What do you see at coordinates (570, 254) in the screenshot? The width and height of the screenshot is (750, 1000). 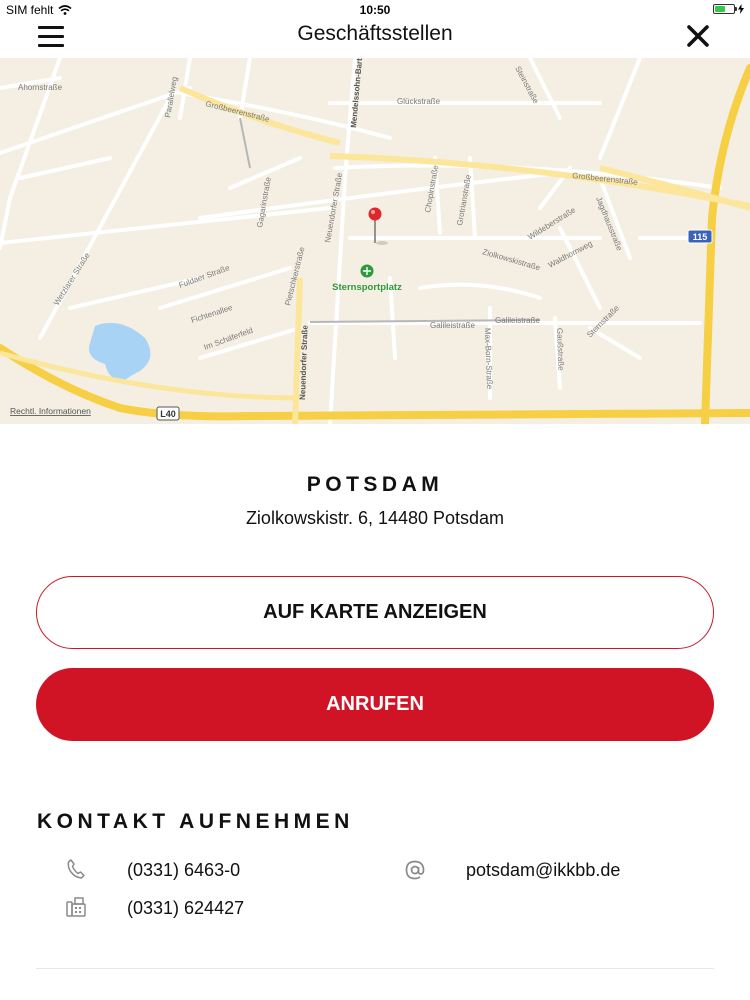 I see `street-label: Waldhornweg` at bounding box center [570, 254].